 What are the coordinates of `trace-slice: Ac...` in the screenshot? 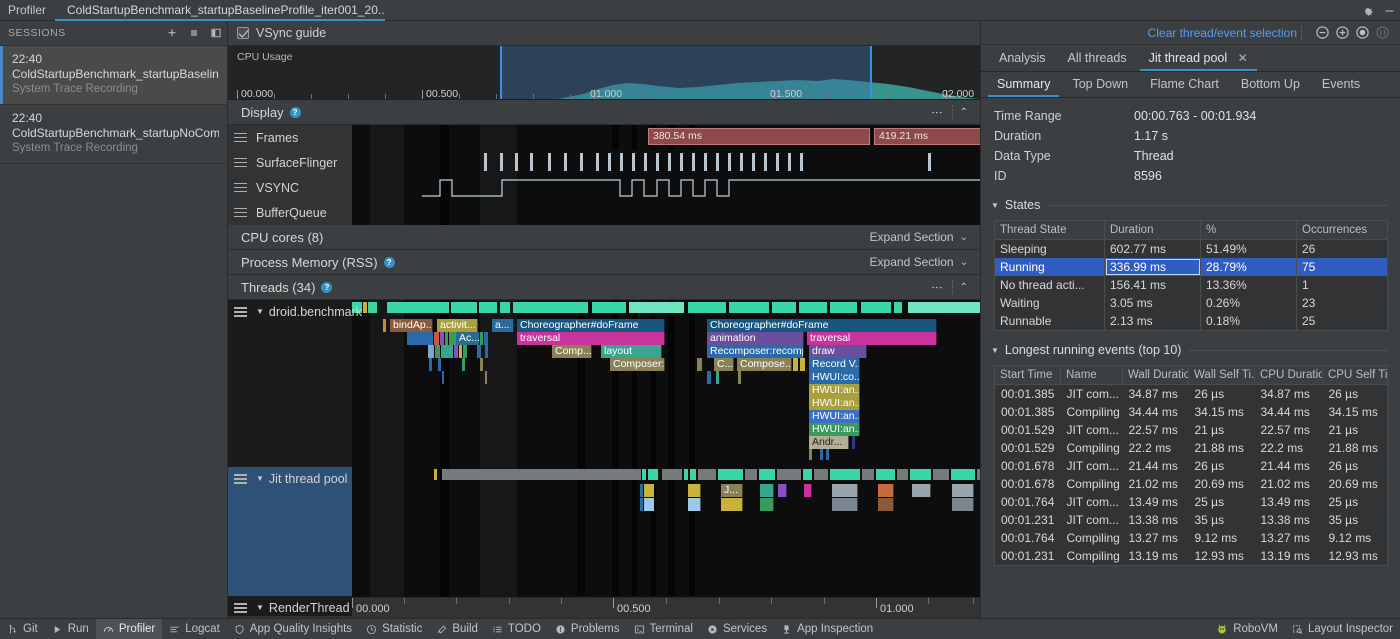 It's located at (468, 338).